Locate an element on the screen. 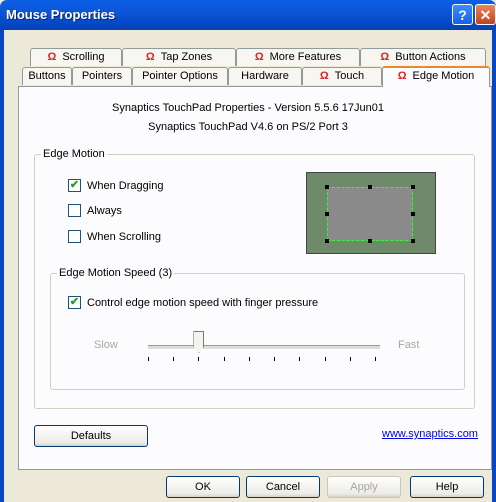  tab-label: Pointer Options is located at coordinates (180, 76).